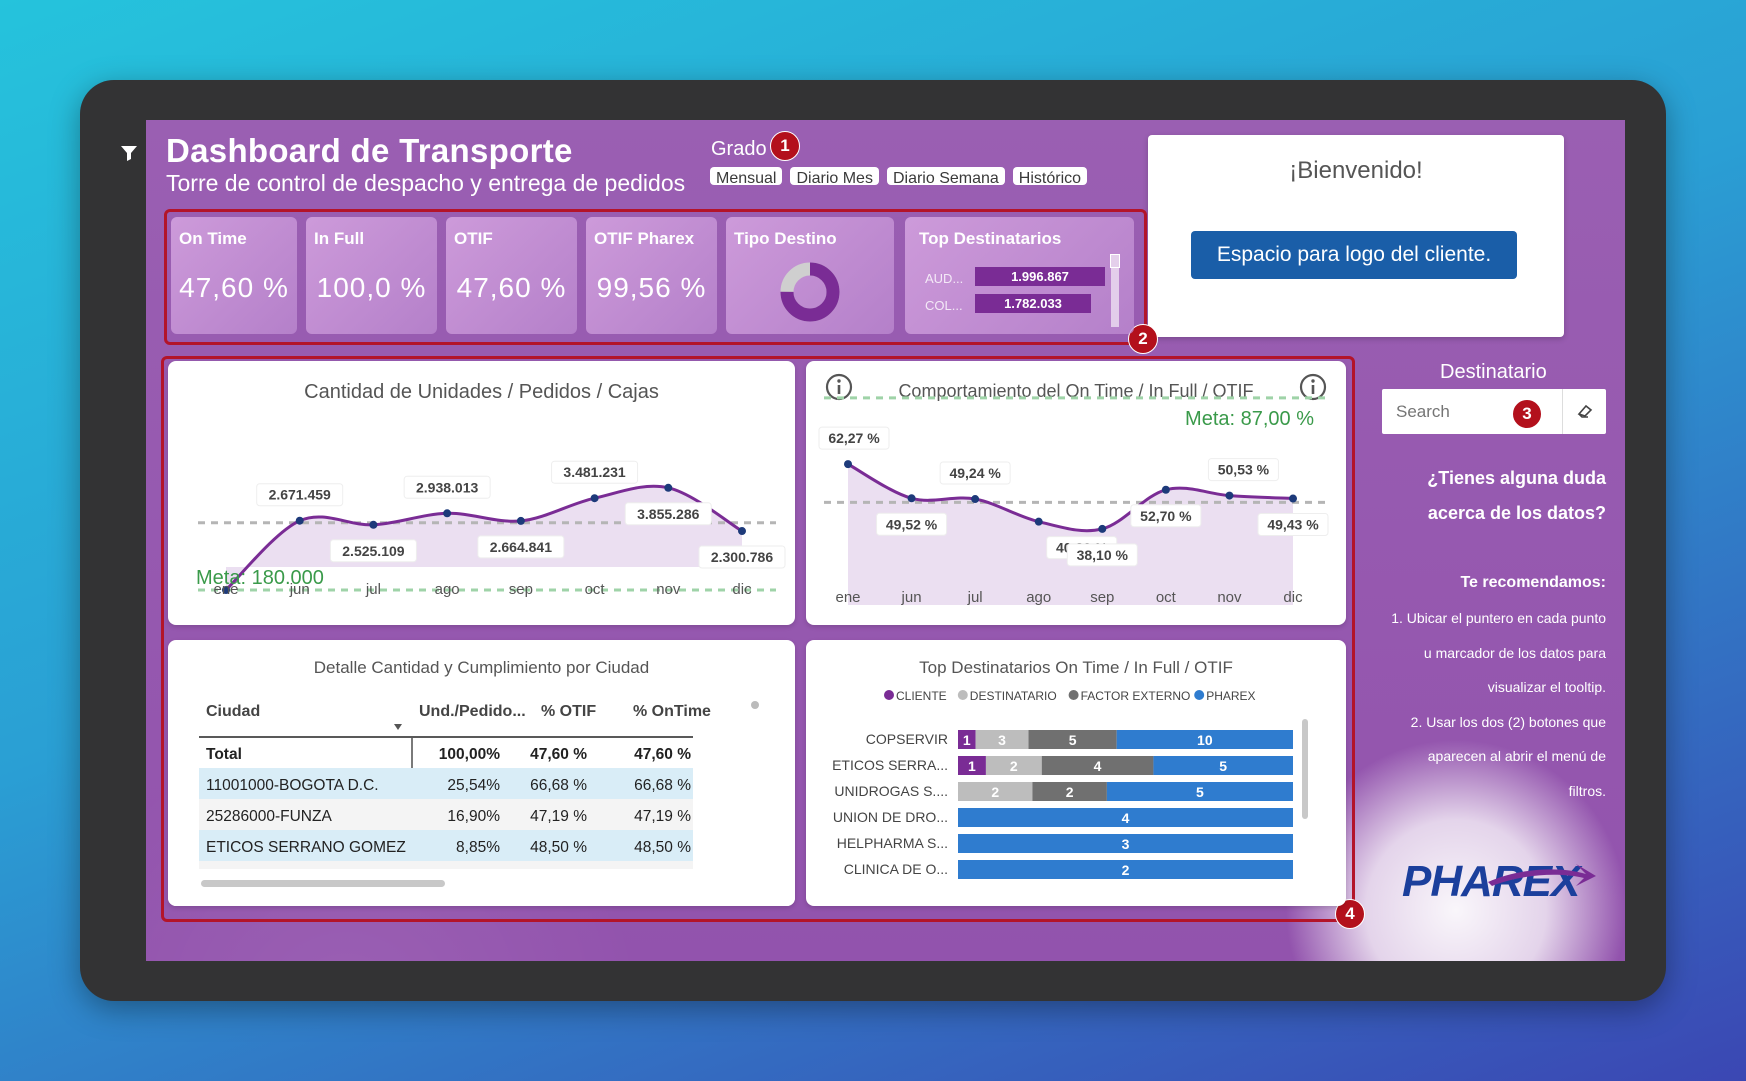 The height and width of the screenshot is (1081, 1746). I want to click on grado-historico-button: Histórico, so click(1050, 177).